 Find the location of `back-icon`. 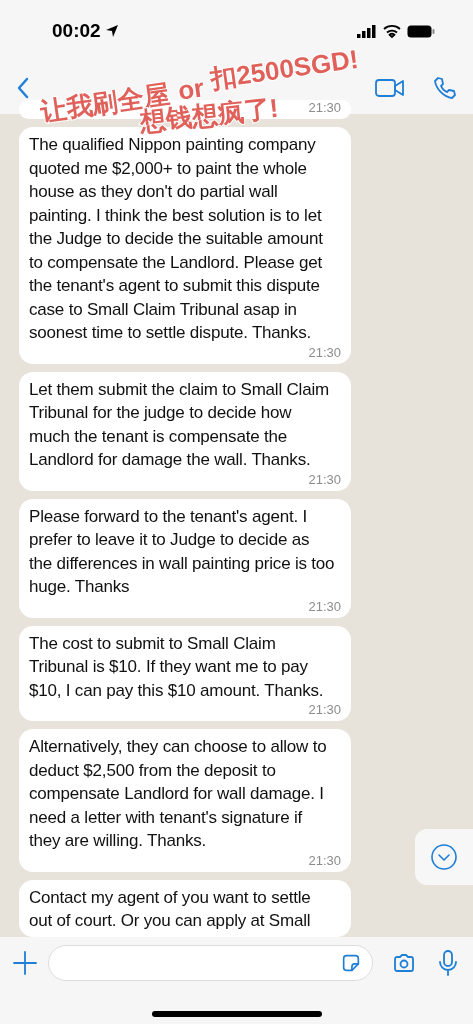

back-icon is located at coordinates (23, 88).